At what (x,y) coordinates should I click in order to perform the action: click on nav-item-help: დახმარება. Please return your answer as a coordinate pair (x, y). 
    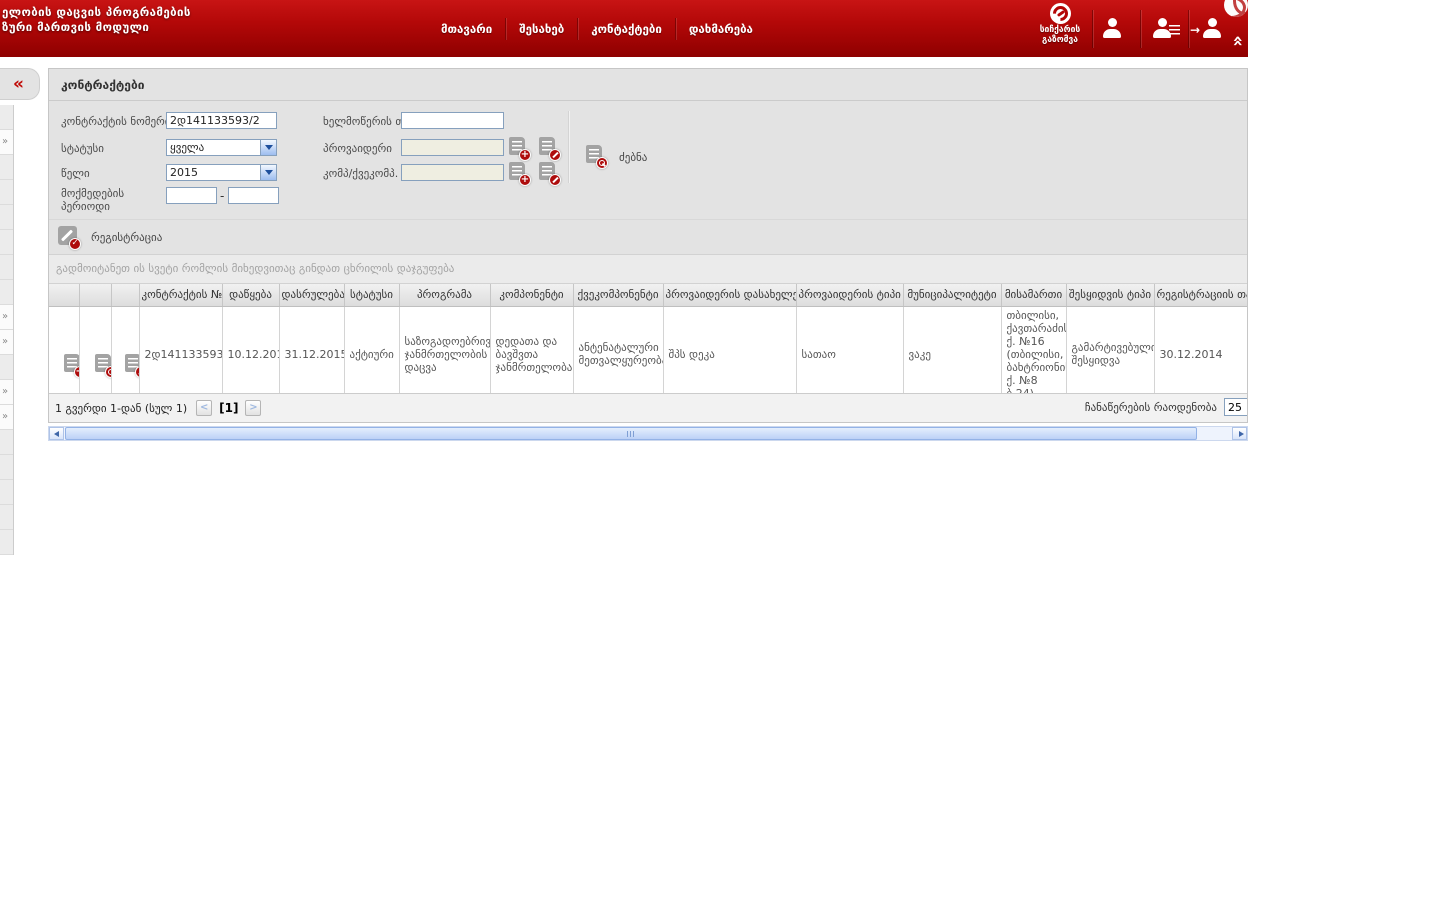
    Looking at the image, I should click on (720, 28).